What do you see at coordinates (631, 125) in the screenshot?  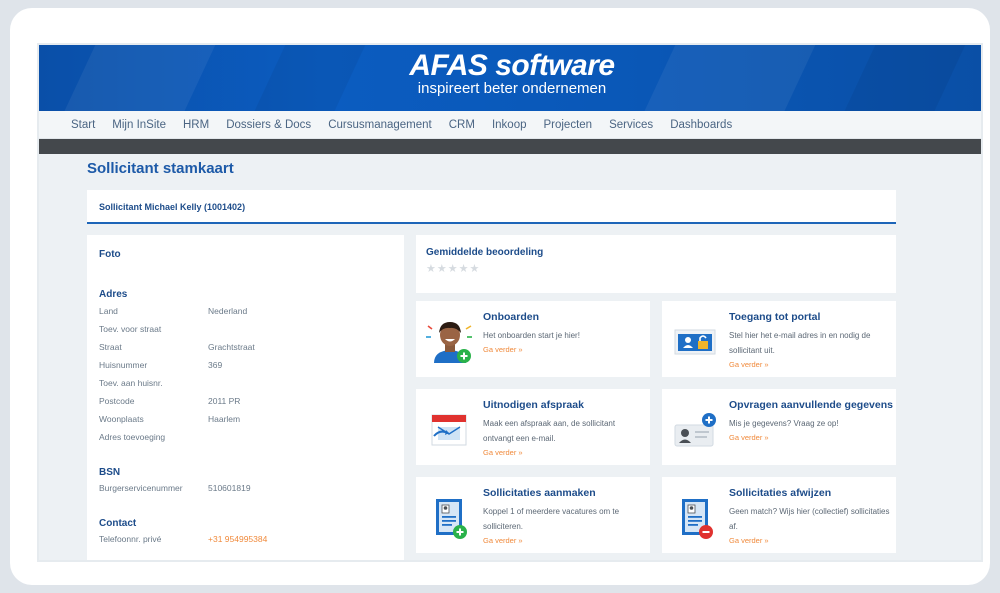 I see `nav-item-services: Services` at bounding box center [631, 125].